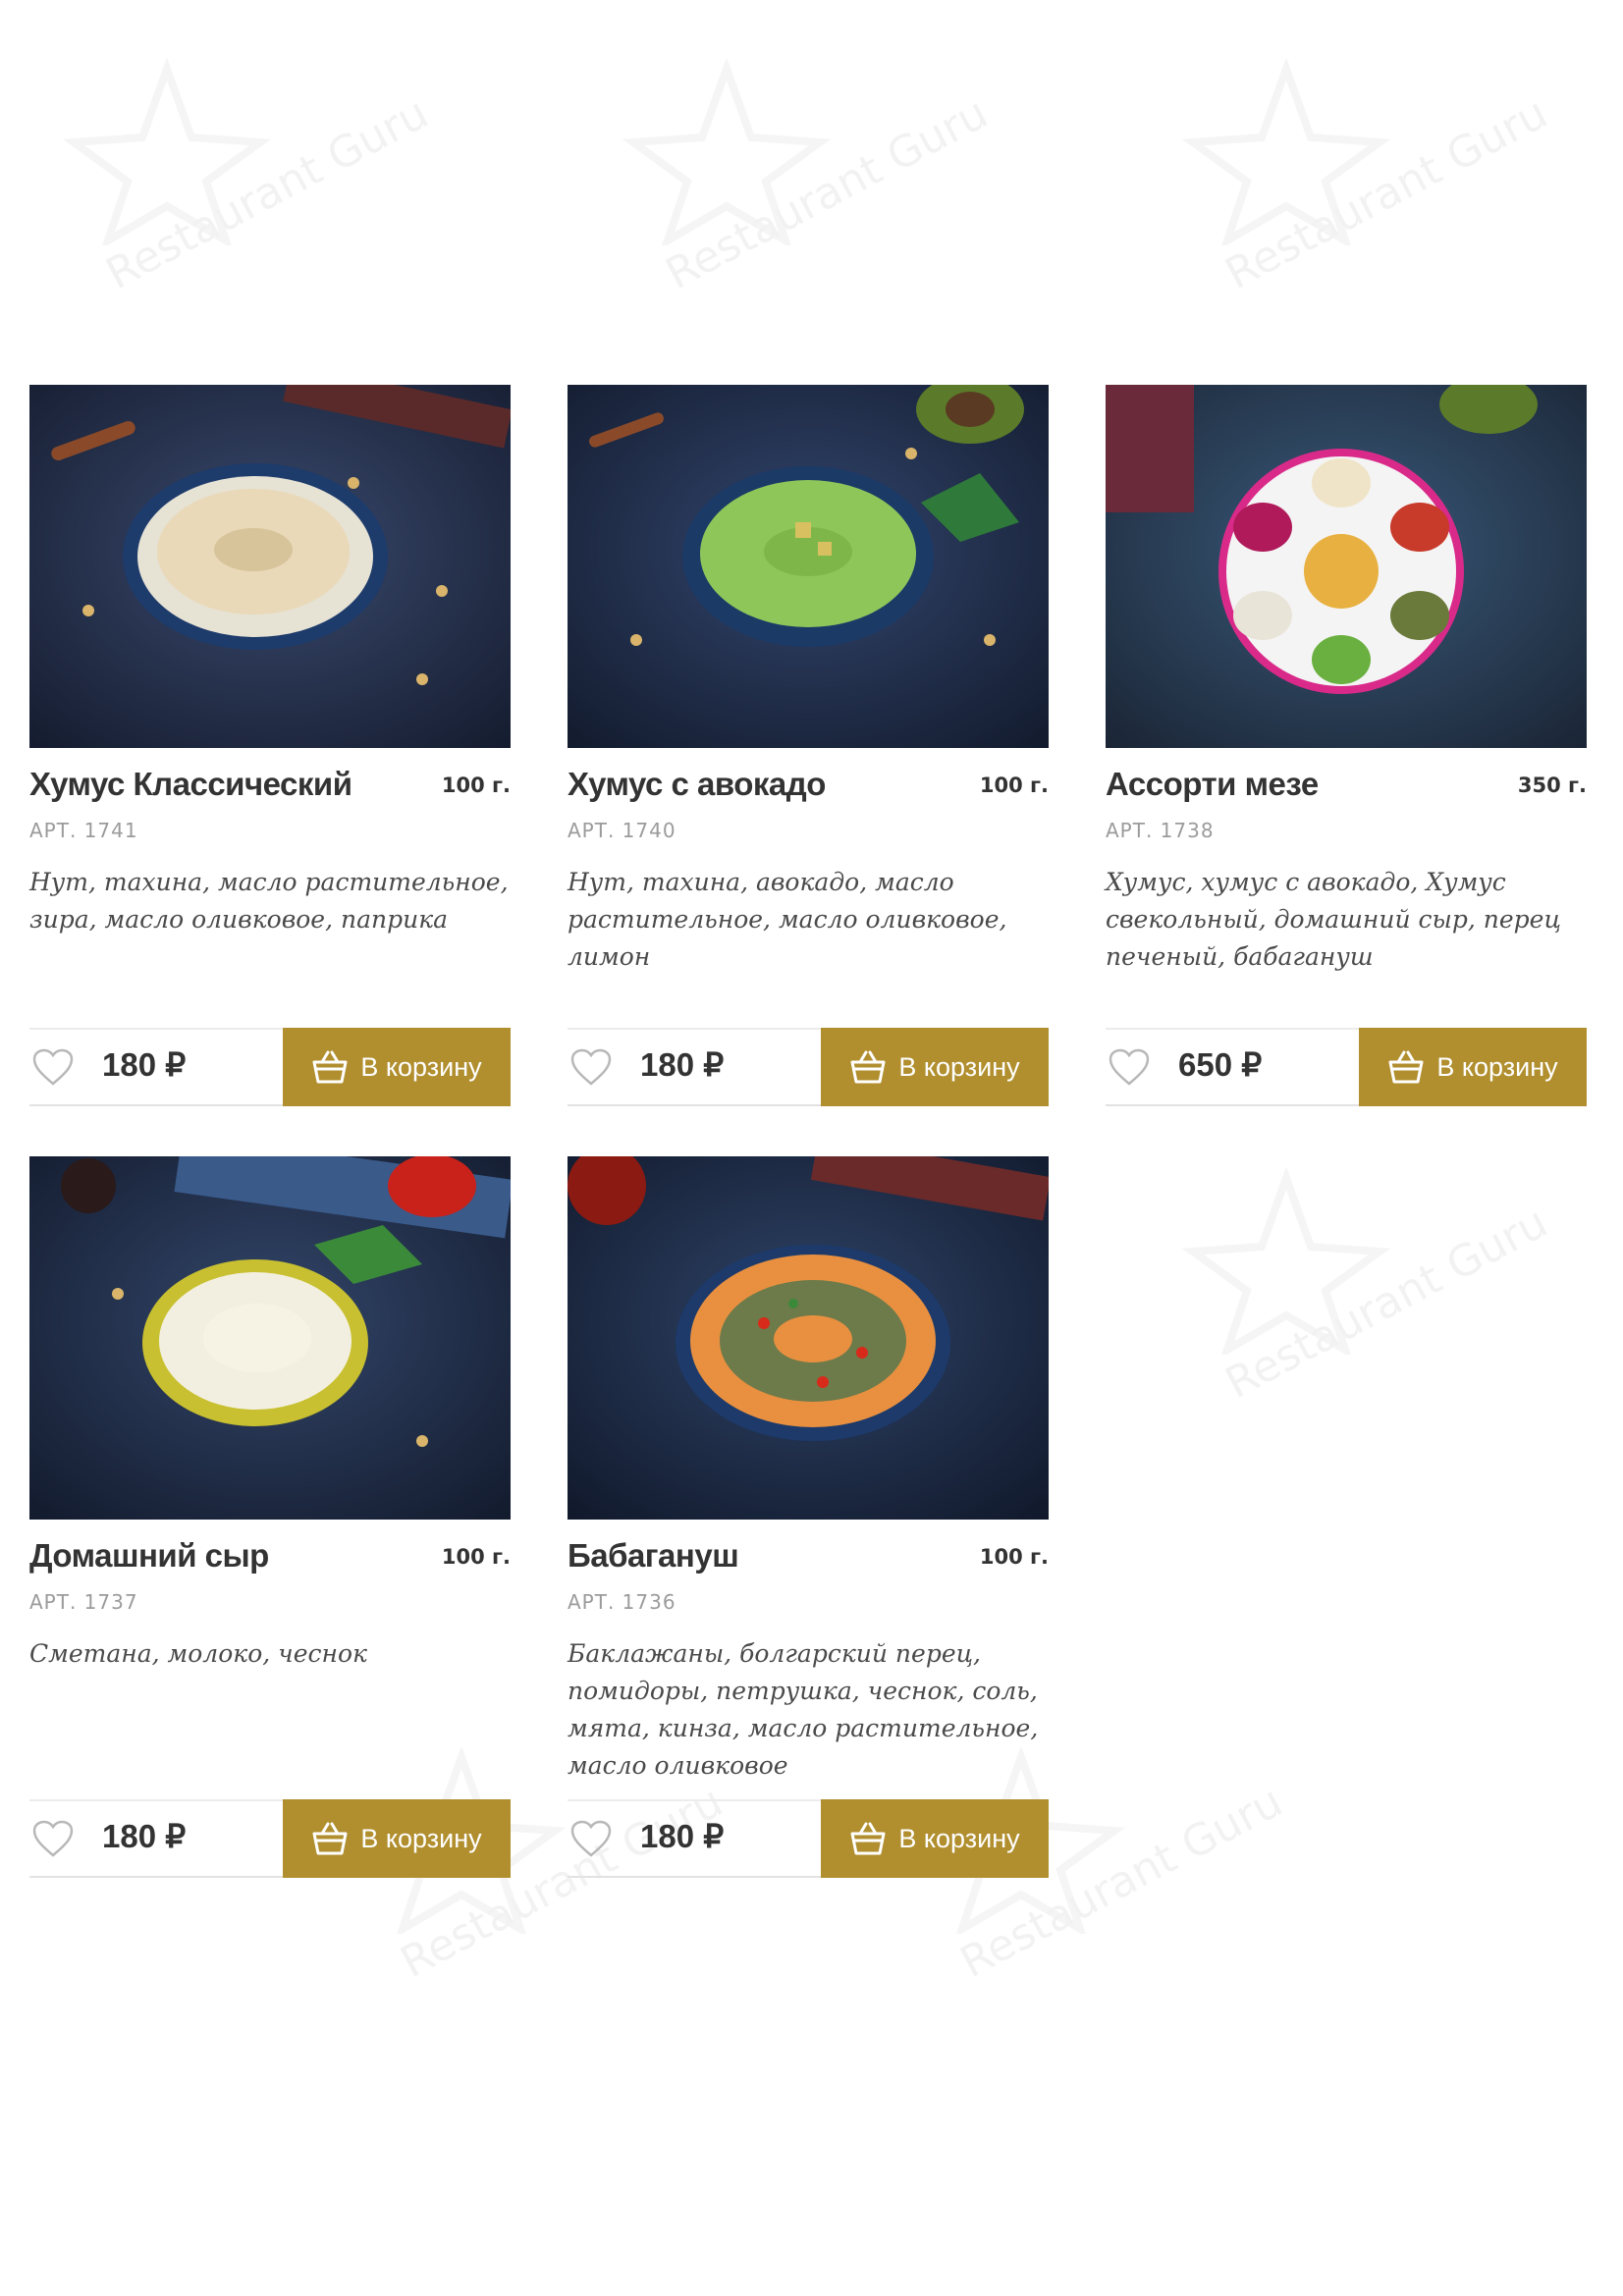  Describe the element at coordinates (653, 1556) in the screenshot. I see `product-name: Бабагануш` at that location.